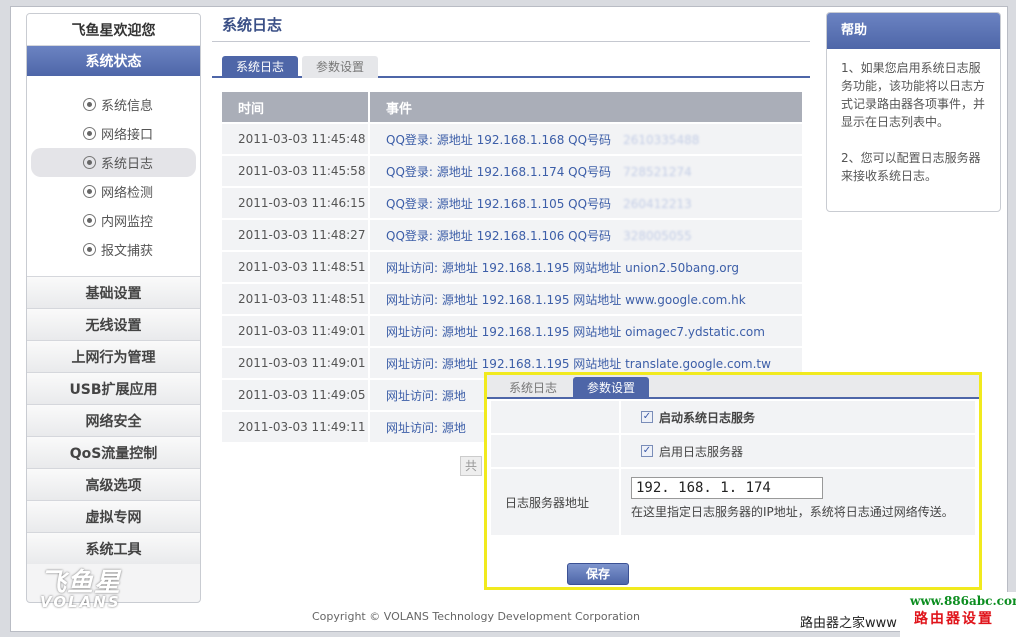 Image resolution: width=1016 pixels, height=637 pixels. Describe the element at coordinates (127, 193) in the screenshot. I see `sidebar-item-label: 网络检测` at that location.